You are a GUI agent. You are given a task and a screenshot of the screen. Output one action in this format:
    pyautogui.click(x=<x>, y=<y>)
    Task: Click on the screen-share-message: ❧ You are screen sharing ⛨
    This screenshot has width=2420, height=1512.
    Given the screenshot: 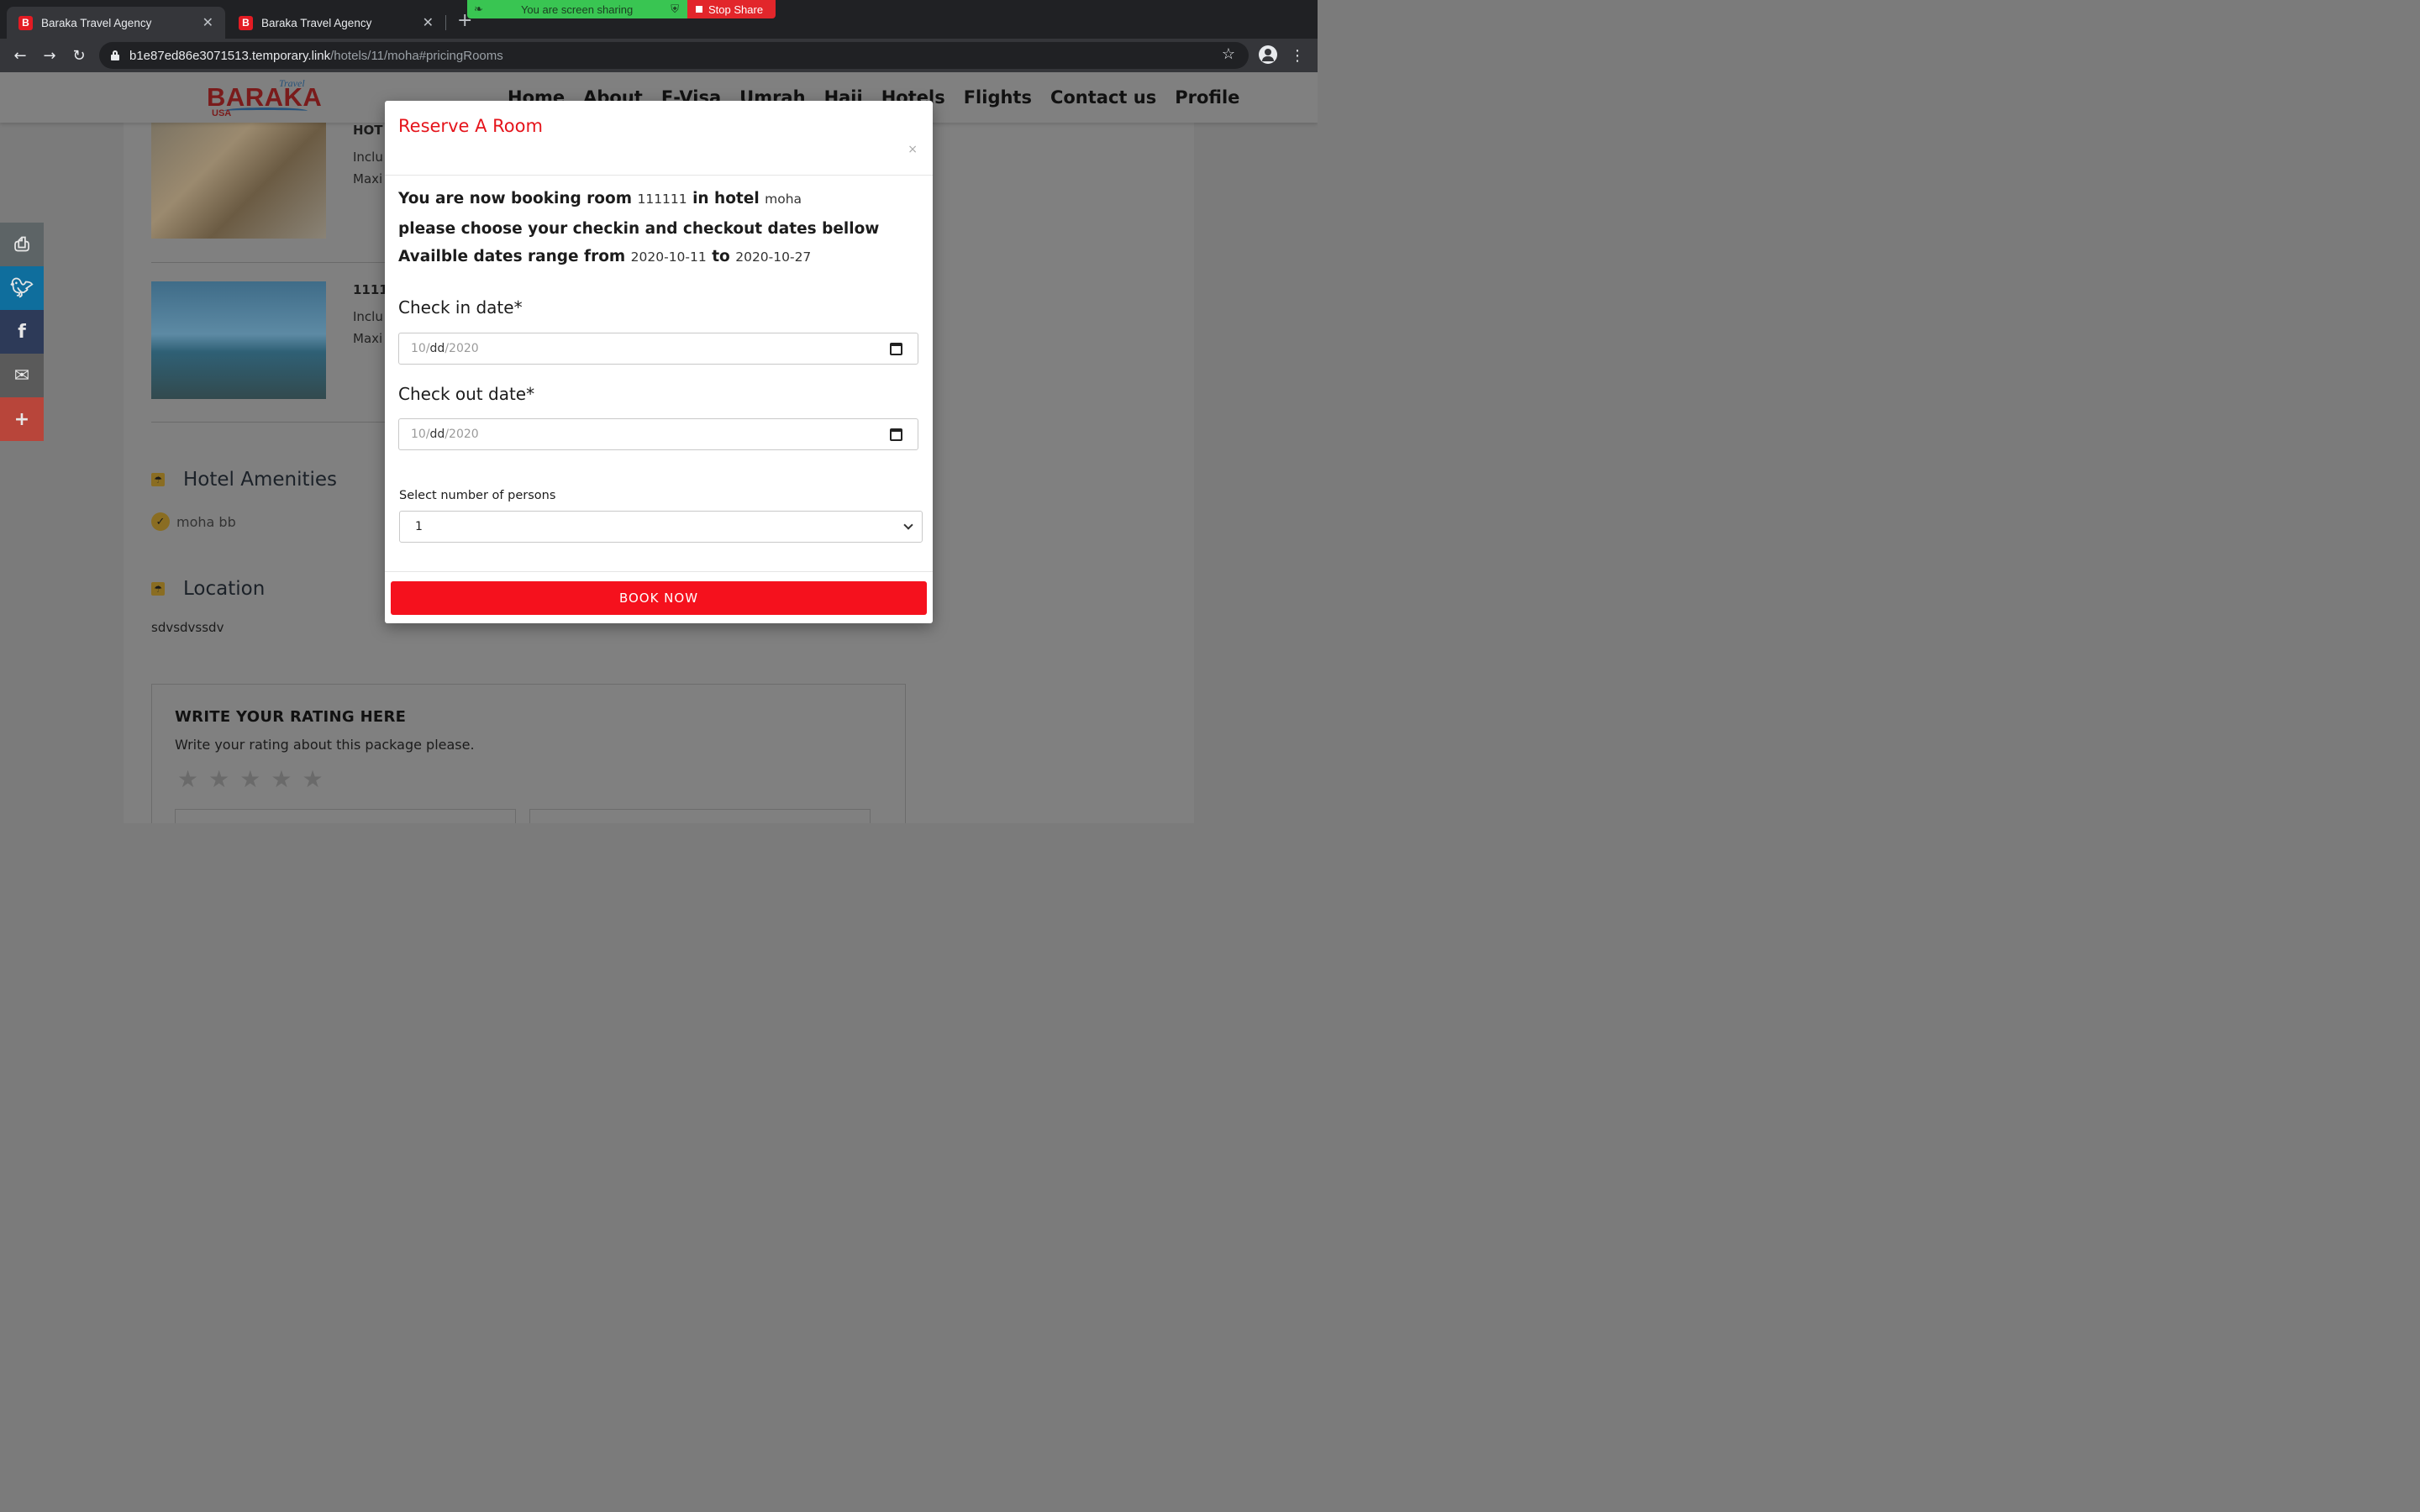 What is the action you would take?
    pyautogui.click(x=577, y=9)
    